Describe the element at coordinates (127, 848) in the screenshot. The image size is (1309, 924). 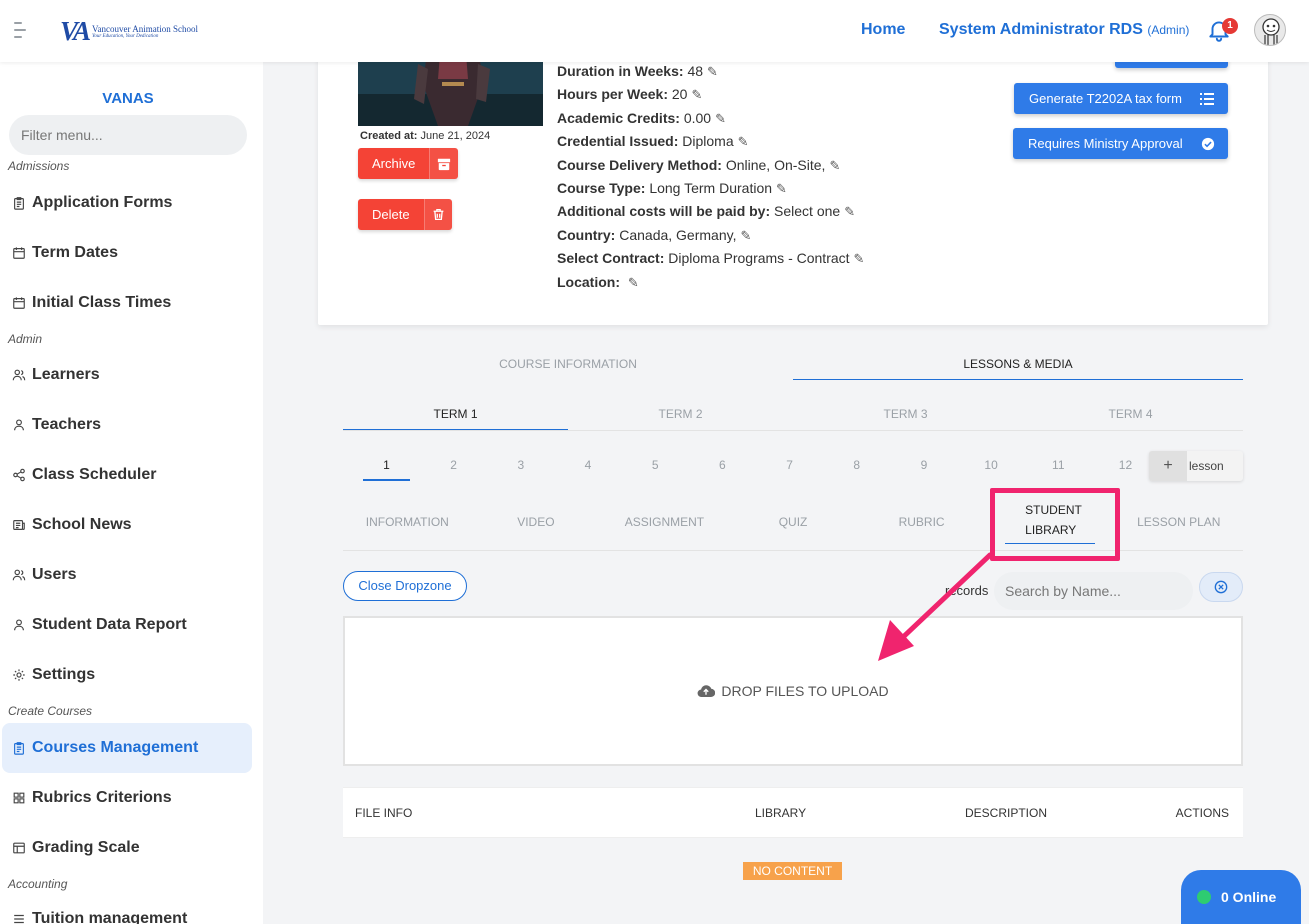
I see `sidebar-item-grading-scale: Grading Scale` at that location.